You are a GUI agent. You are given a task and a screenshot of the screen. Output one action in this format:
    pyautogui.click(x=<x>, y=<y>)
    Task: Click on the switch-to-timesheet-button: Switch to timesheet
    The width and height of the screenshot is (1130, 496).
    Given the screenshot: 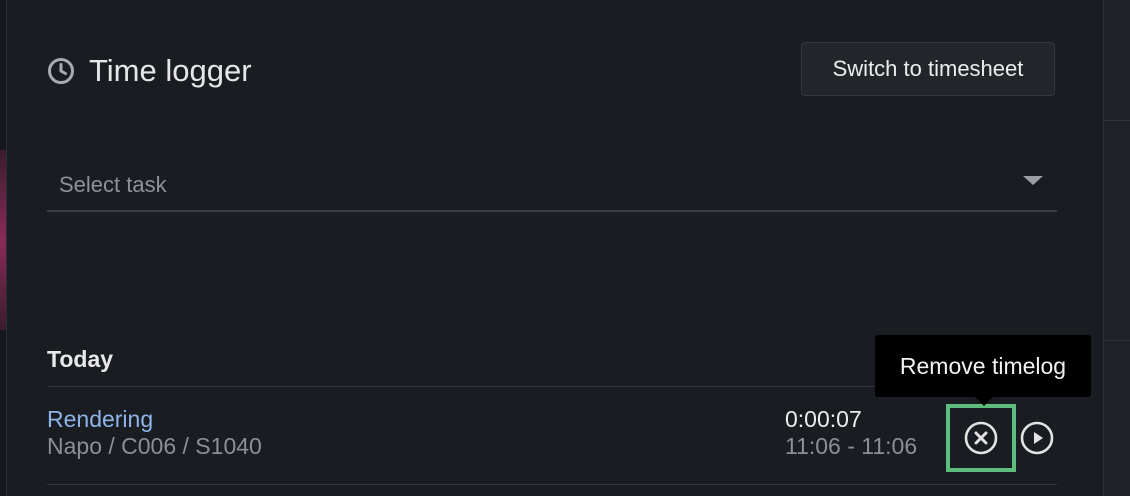 What is the action you would take?
    pyautogui.click(x=928, y=69)
    